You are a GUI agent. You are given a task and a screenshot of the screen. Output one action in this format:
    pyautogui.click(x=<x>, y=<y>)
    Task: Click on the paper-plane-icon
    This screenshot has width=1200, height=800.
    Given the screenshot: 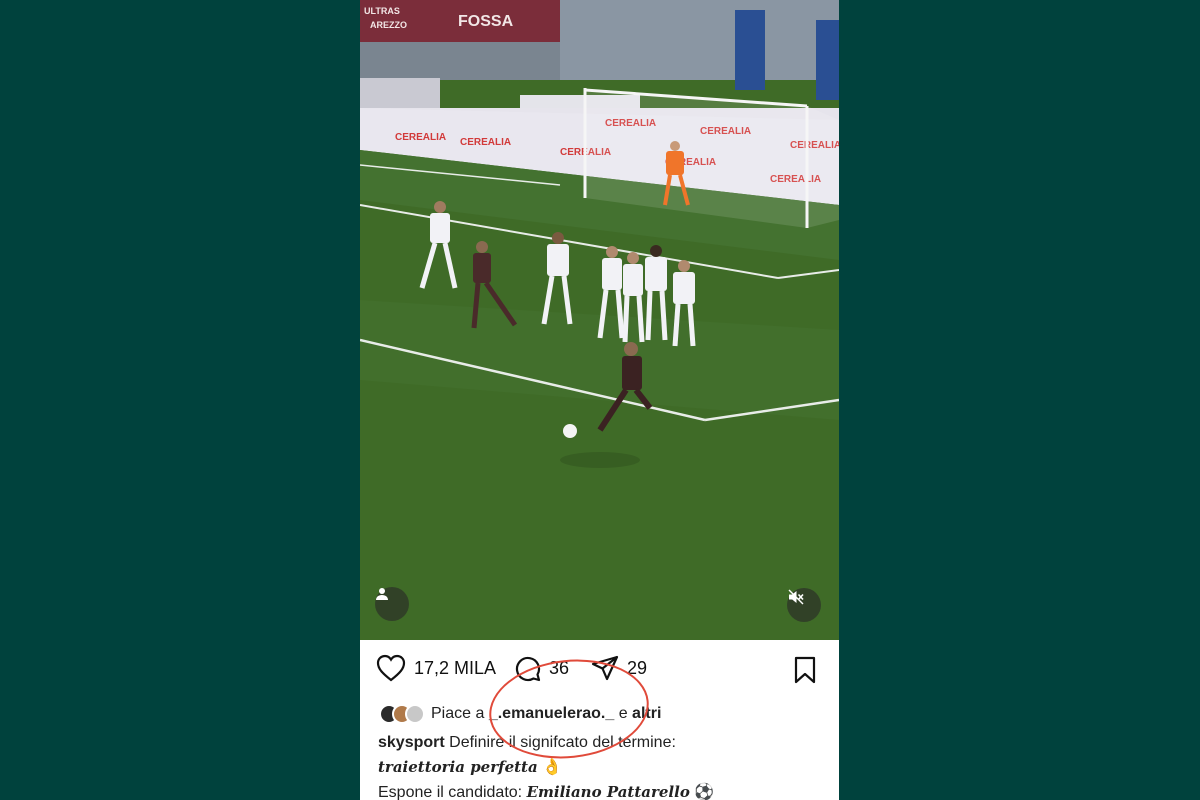 What is the action you would take?
    pyautogui.click(x=605, y=668)
    